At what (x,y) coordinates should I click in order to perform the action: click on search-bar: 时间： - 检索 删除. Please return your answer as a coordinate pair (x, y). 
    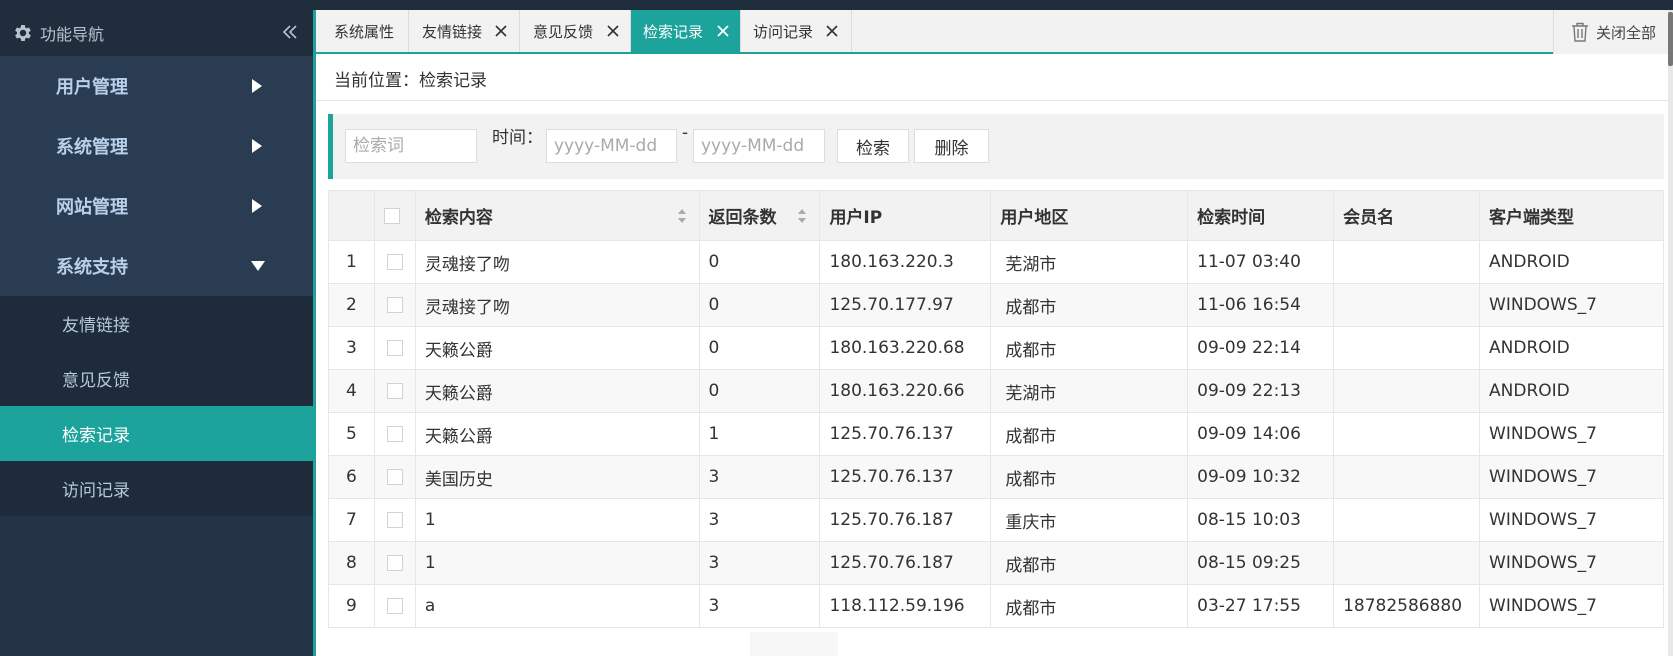
    Looking at the image, I should click on (996, 146).